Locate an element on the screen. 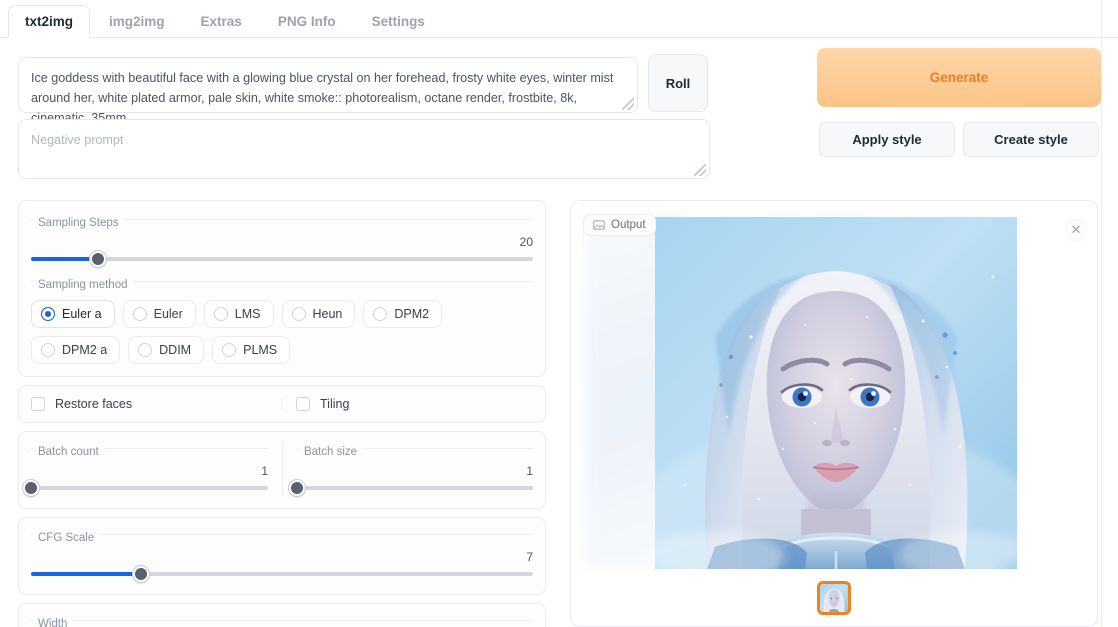 Image resolution: width=1118 pixels, height=627 pixels. toggles-row: Restore faces Tiling is located at coordinates (282, 404).